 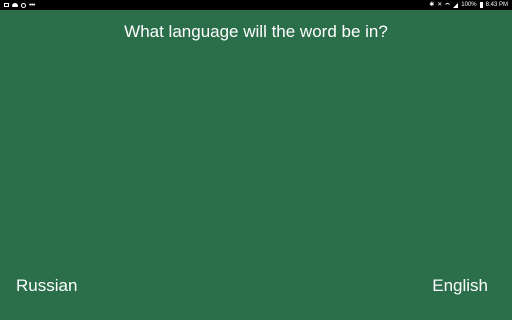 What do you see at coordinates (23, 5) in the screenshot?
I see `sync-icon` at bounding box center [23, 5].